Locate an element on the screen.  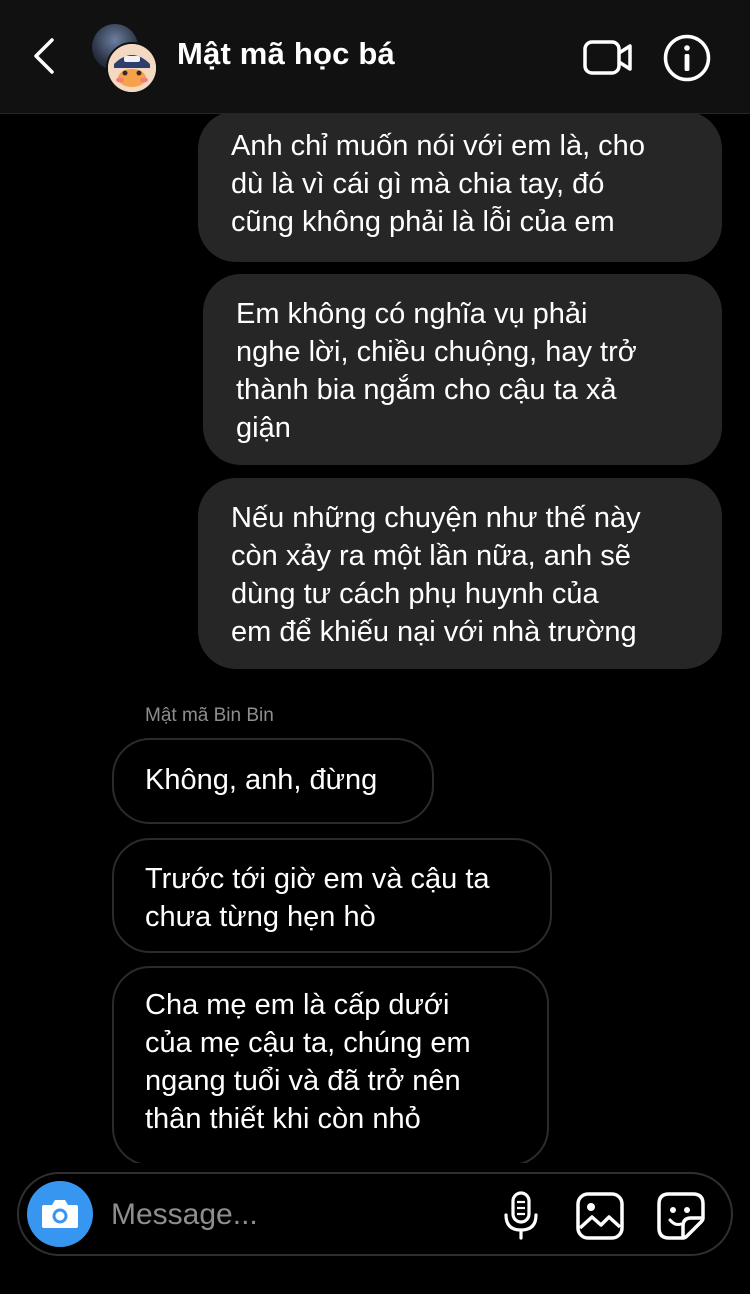
message-input is located at coordinates (291, 1215).